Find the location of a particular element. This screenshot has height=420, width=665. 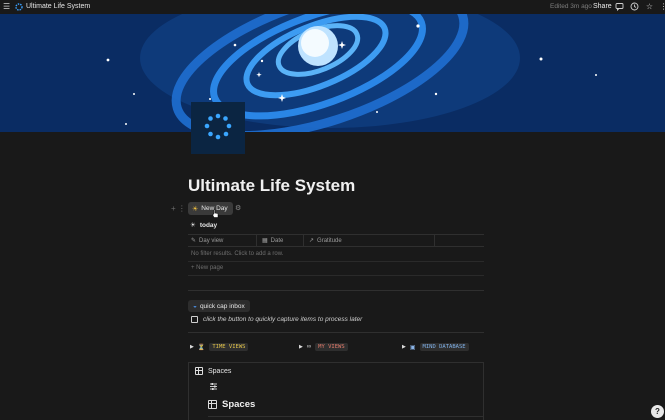

column-header-day-view: ✎ Day view is located at coordinates (207, 241).